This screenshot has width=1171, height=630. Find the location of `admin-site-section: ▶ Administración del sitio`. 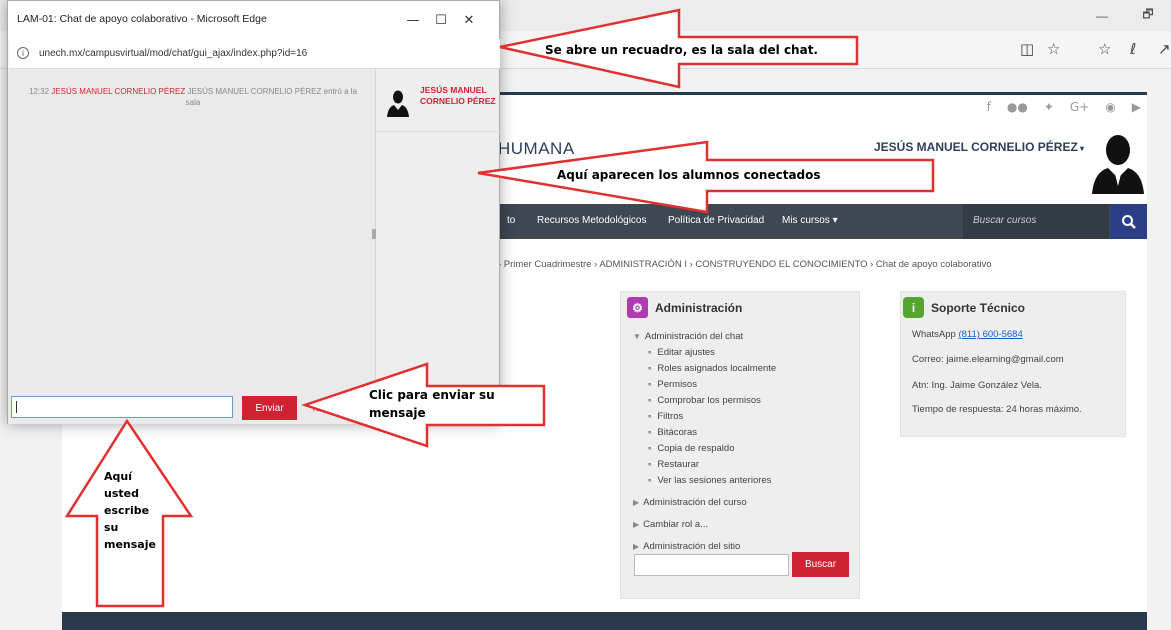

admin-site-section: ▶ Administración del sitio is located at coordinates (704, 547).